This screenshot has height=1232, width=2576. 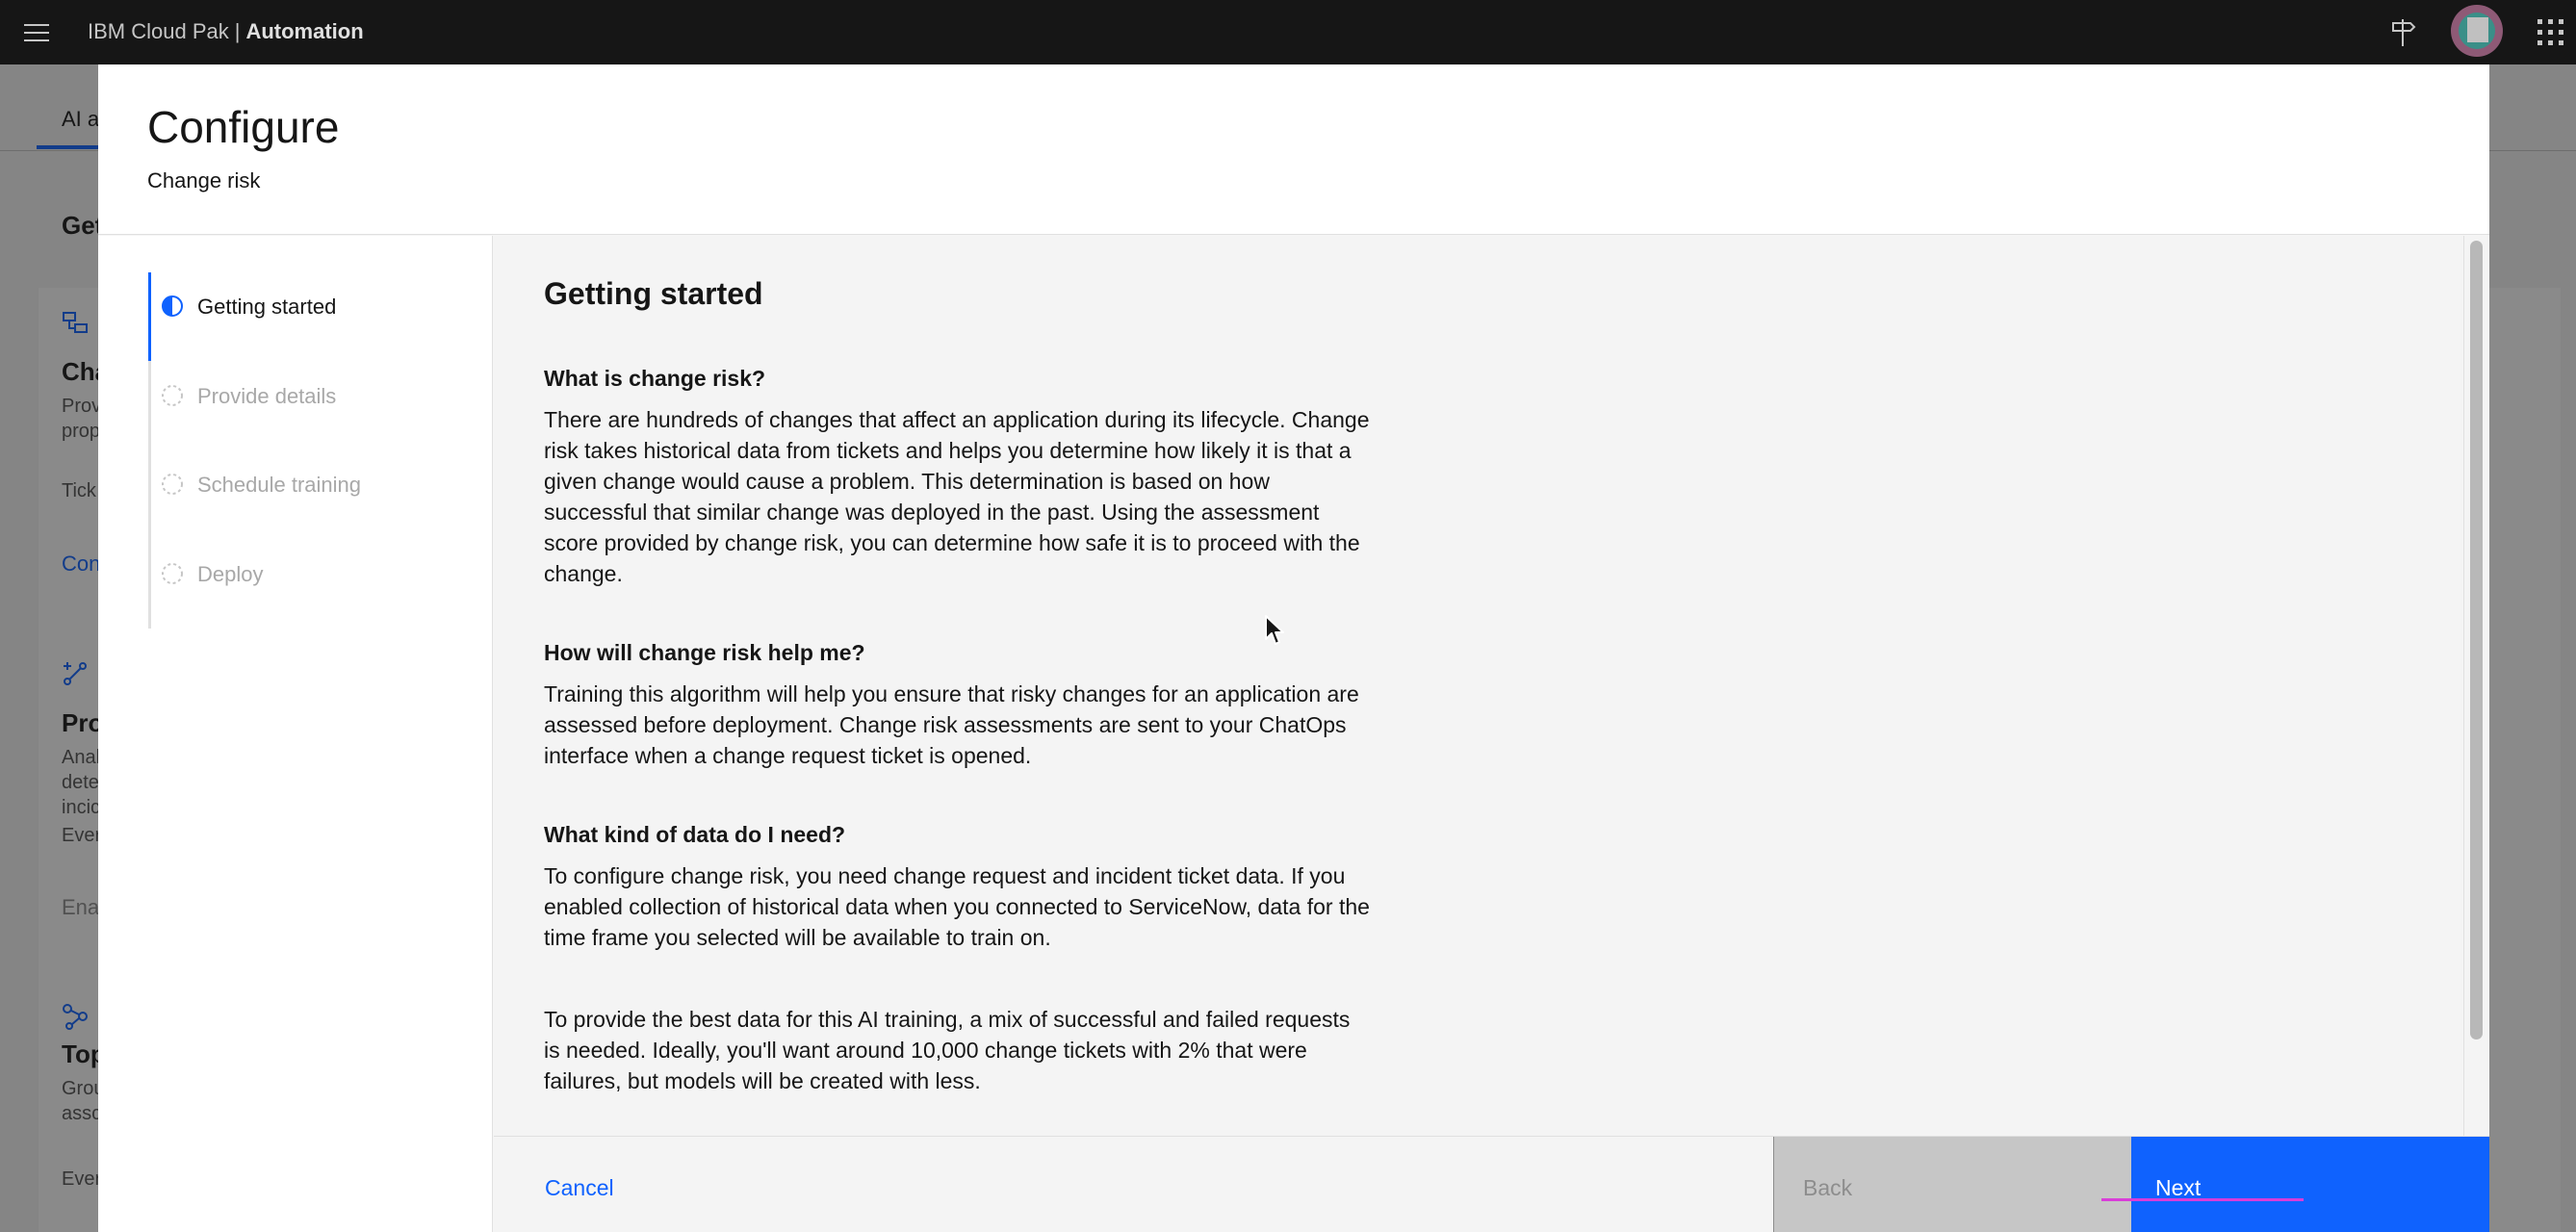 What do you see at coordinates (2310, 1184) in the screenshot?
I see `next-button: Next` at bounding box center [2310, 1184].